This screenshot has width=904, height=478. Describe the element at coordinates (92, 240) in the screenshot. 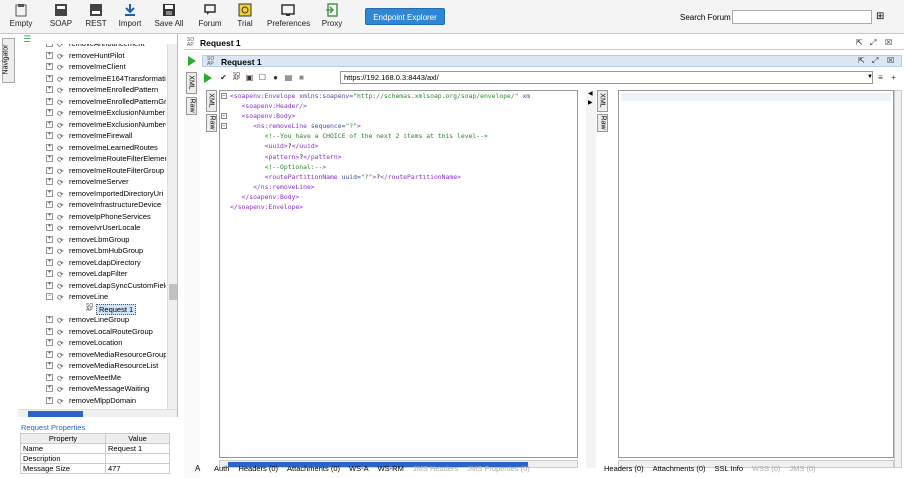

I see `tree-item-operation: + ⟳ removeLbmGroup` at that location.